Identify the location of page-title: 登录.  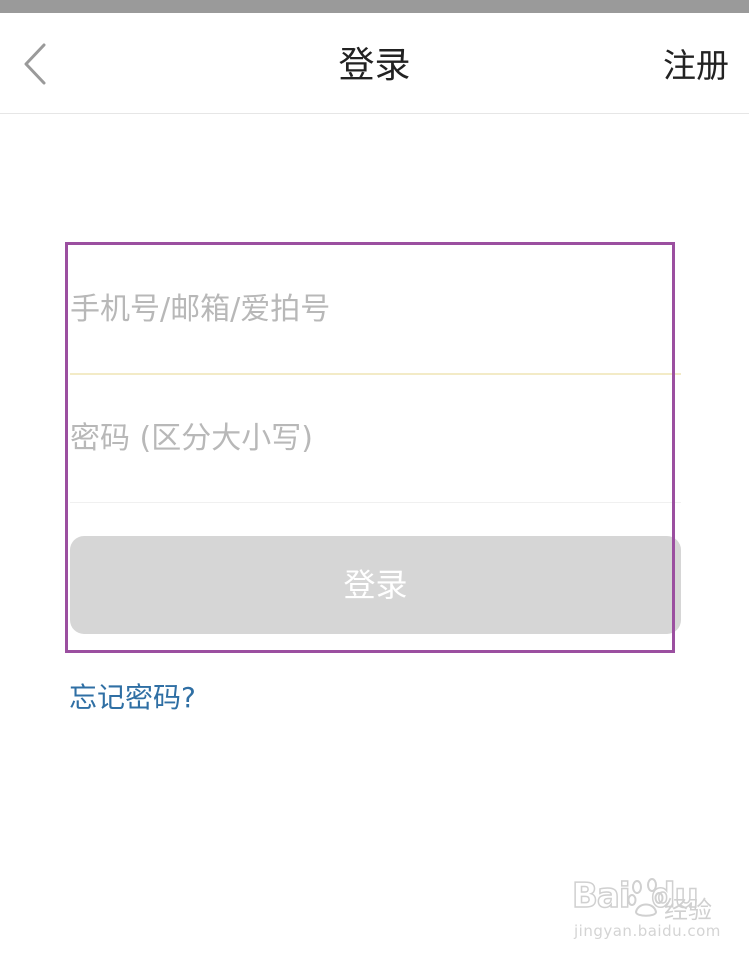
(374, 65).